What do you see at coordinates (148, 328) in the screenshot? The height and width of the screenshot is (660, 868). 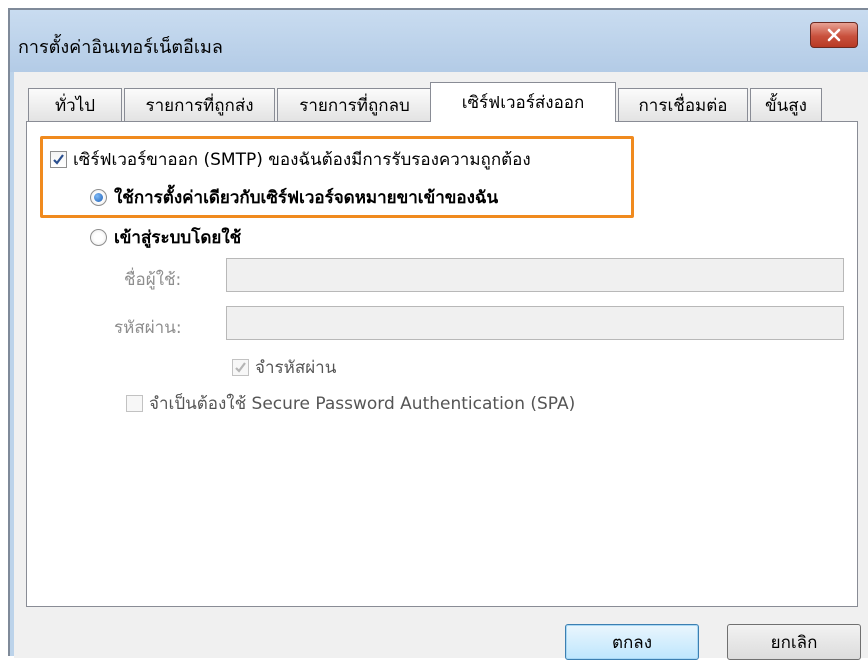 I see `password-label: รหัสผ่าน:` at bounding box center [148, 328].